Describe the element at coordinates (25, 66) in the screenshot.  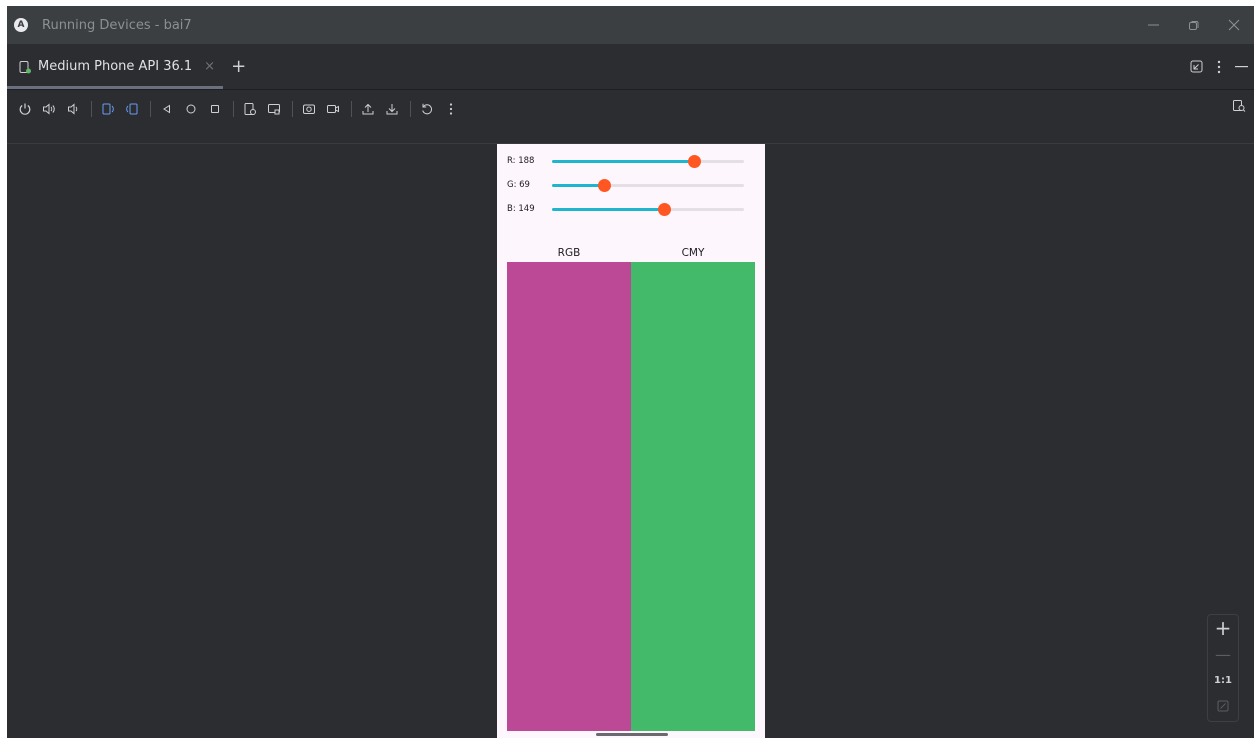
I see `phone-device-icon` at that location.